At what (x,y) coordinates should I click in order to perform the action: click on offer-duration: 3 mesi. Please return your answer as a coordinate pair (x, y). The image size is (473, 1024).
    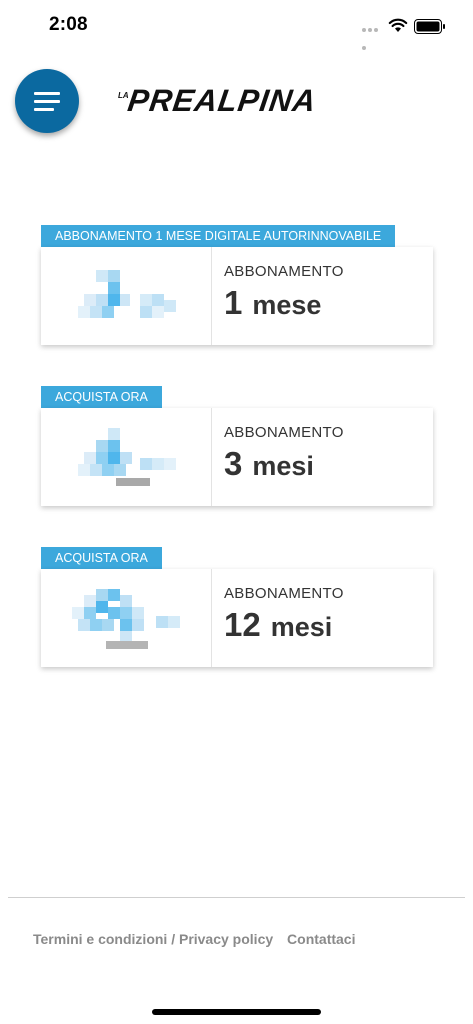
    Looking at the image, I should click on (284, 464).